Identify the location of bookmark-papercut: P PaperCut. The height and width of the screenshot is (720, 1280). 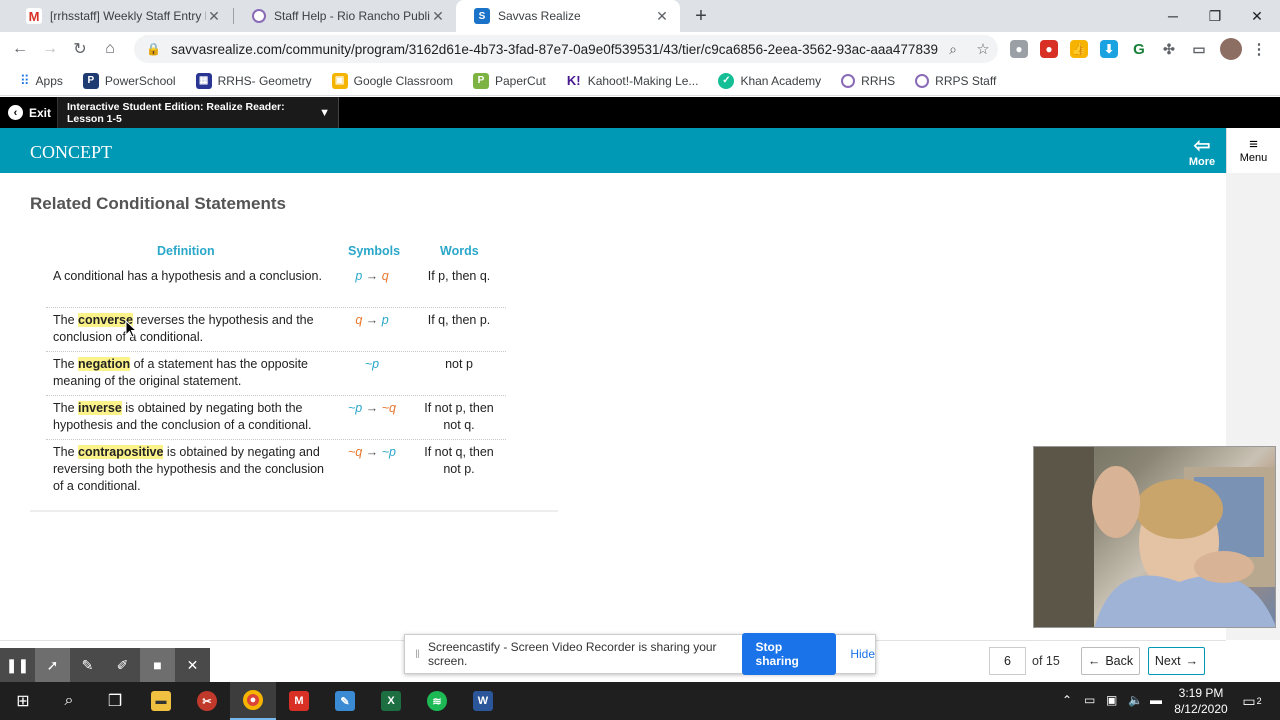
(509, 80).